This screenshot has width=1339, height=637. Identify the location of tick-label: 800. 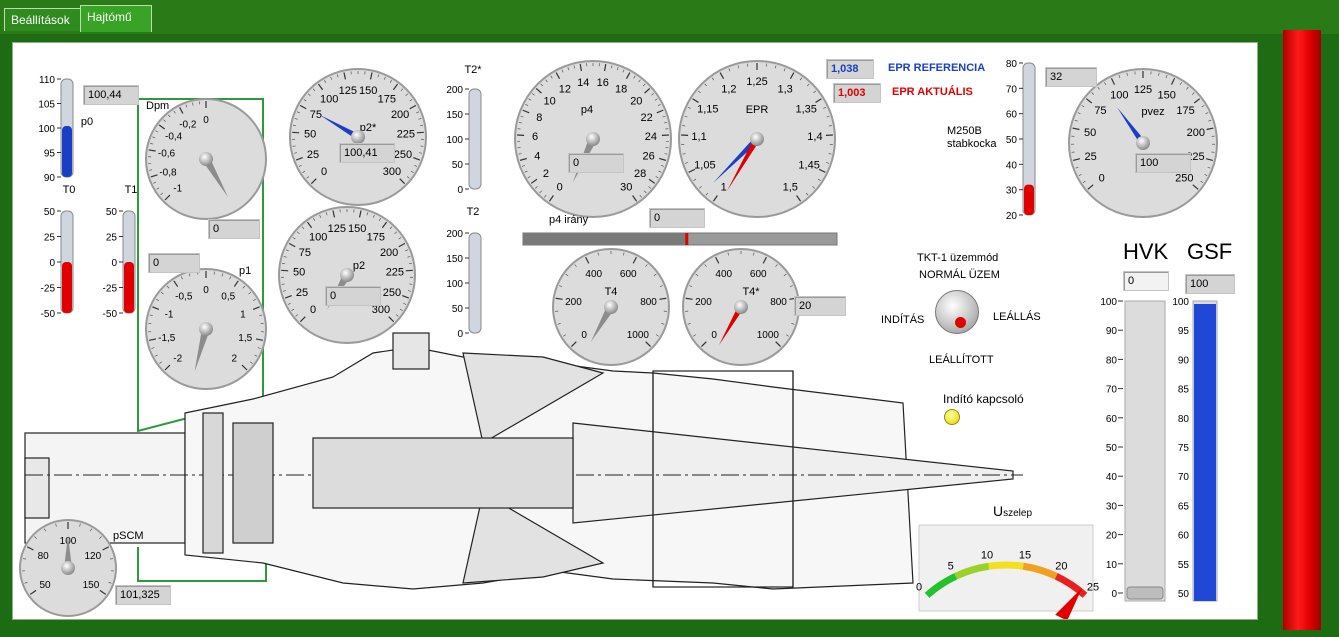
(648, 302).